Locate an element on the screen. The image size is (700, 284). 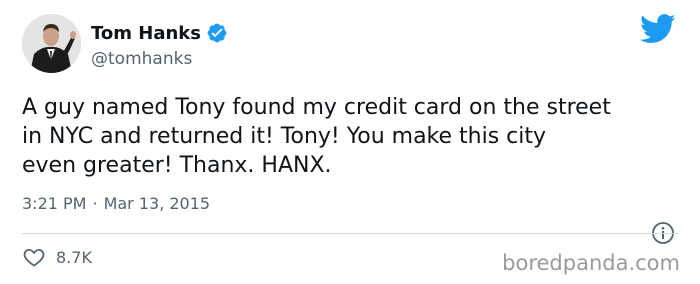
tweet-timestamp: 3:21 PM · Mar 13, 2015 is located at coordinates (116, 203).